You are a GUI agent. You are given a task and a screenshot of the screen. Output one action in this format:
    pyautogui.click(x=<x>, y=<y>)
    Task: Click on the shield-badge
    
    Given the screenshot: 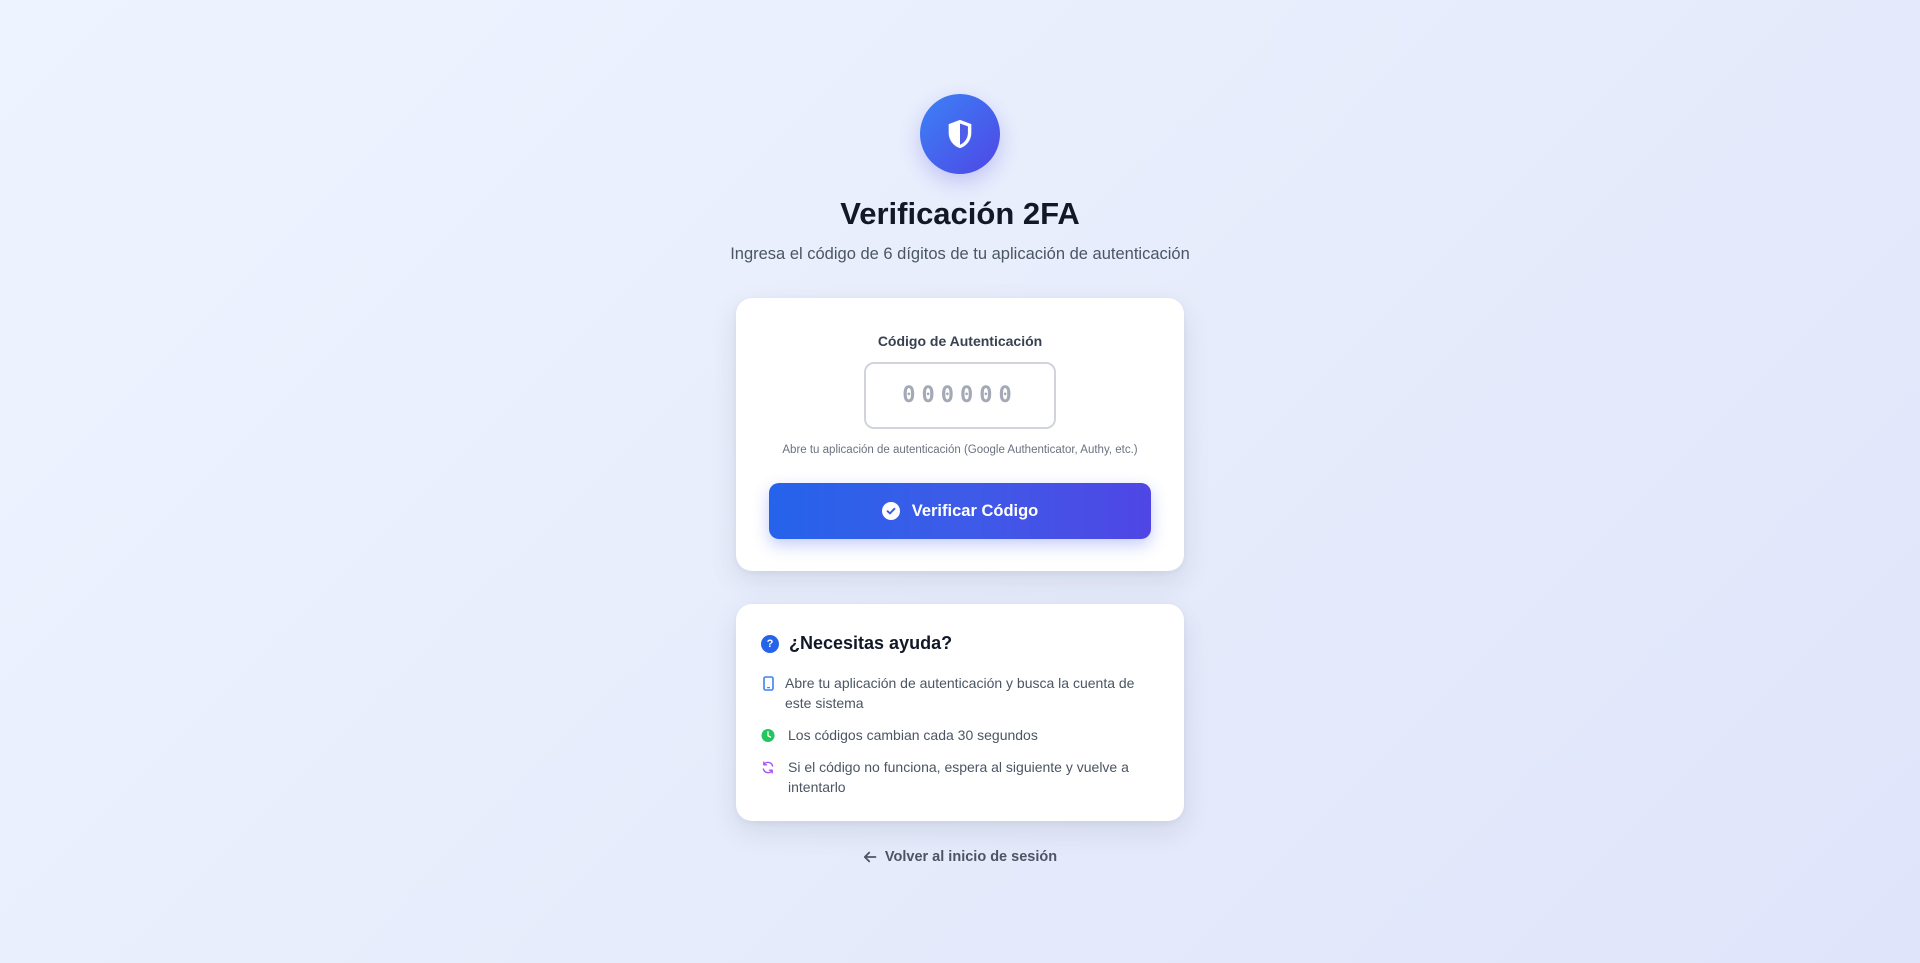 What is the action you would take?
    pyautogui.click(x=960, y=134)
    